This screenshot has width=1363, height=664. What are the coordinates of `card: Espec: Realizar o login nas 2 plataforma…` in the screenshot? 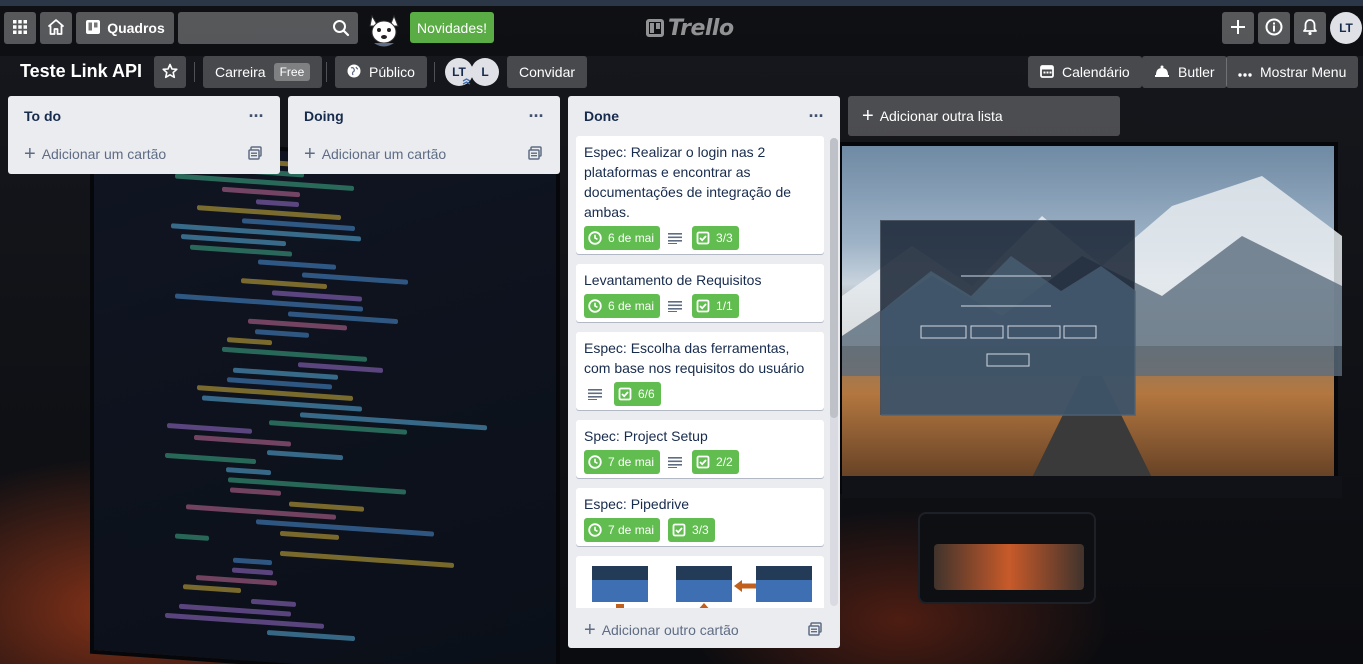 It's located at (700, 195).